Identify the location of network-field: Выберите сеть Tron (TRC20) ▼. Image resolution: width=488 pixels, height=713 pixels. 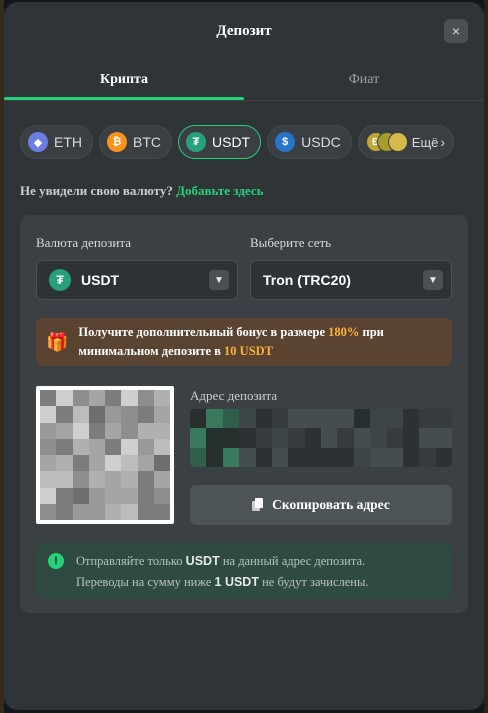
(351, 267).